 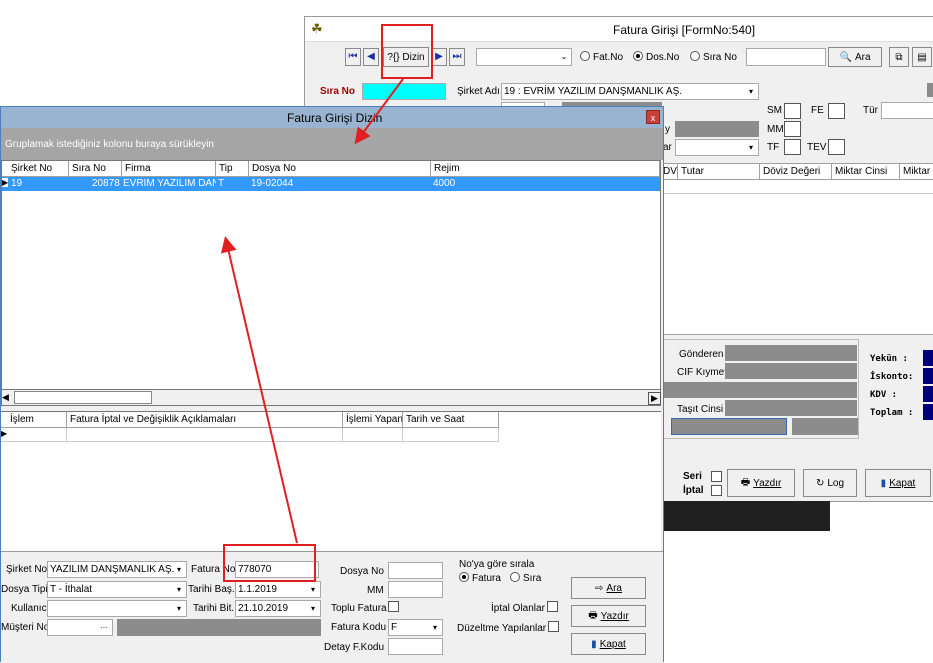 What do you see at coordinates (259, 390) in the screenshot?
I see `arrow-fatura-to-grid` at bounding box center [259, 390].